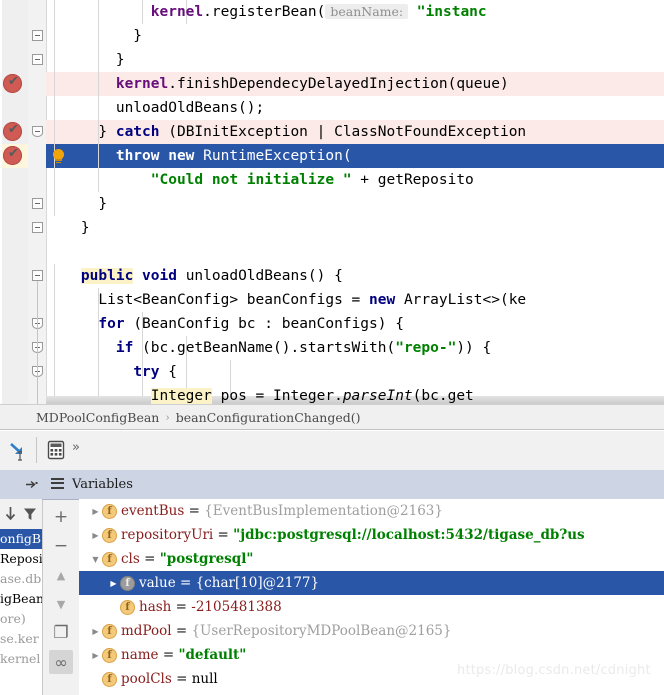 This screenshot has width=664, height=695. I want to click on code-token: void, so click(159, 276).